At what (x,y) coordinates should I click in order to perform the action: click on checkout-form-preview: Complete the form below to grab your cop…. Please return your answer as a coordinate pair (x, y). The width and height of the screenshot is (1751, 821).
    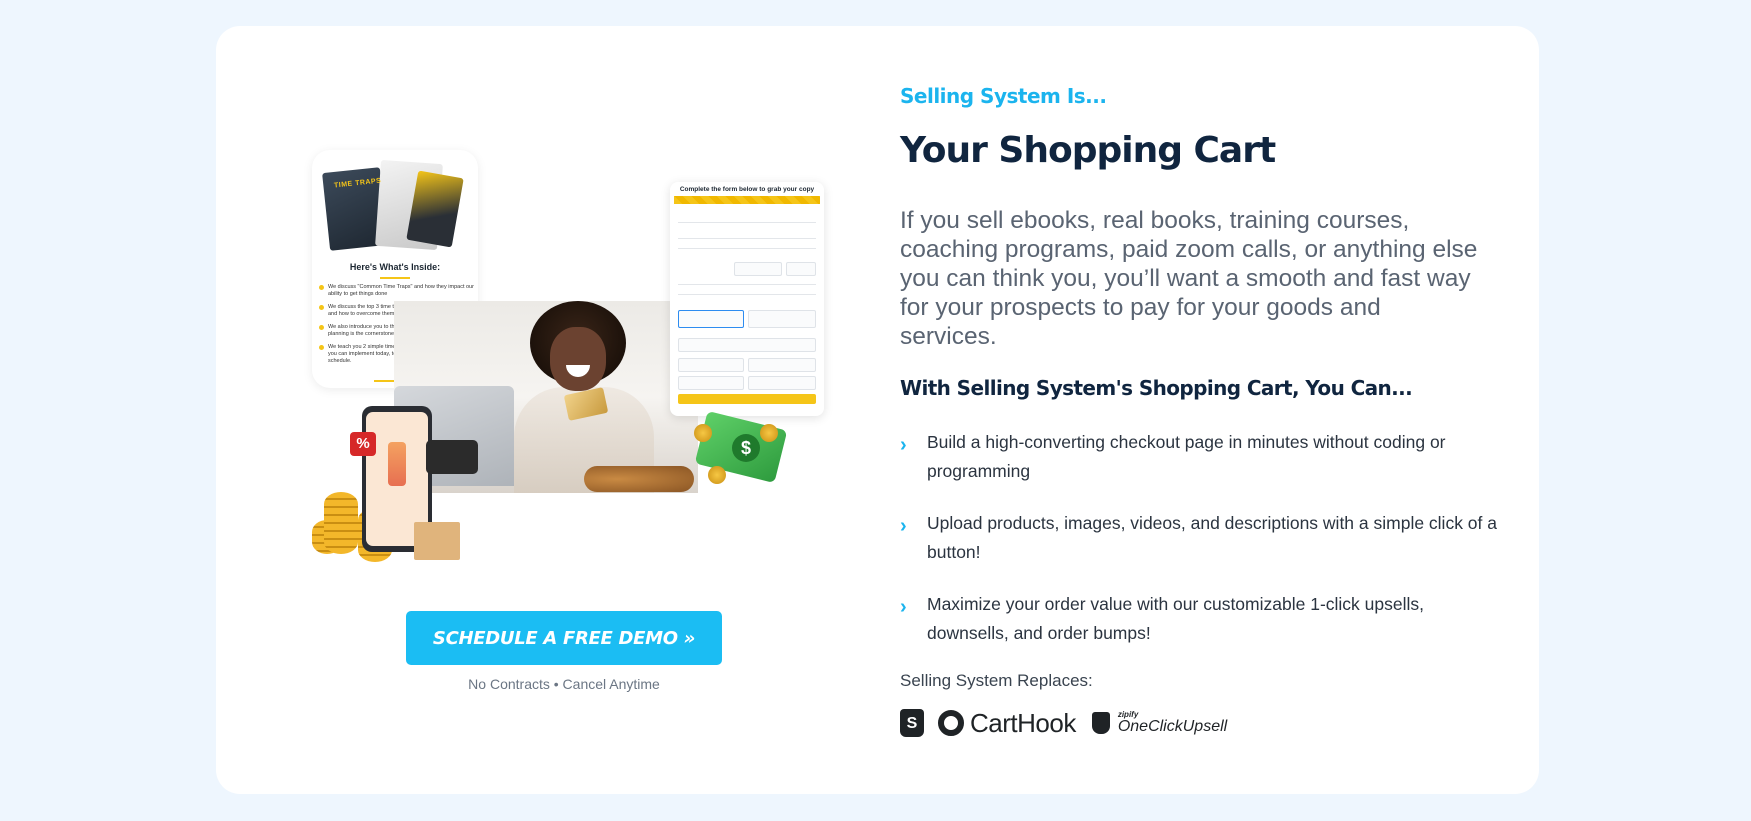
    Looking at the image, I should click on (747, 299).